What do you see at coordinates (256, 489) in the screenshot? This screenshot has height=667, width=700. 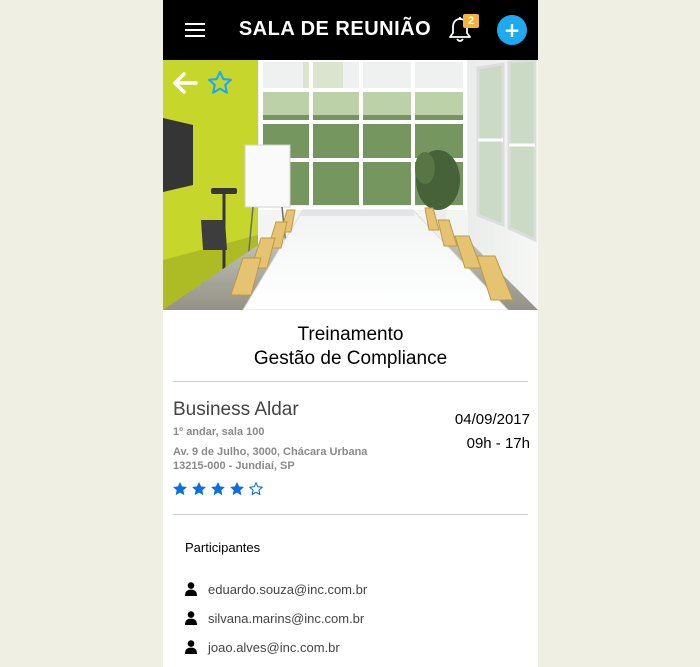 I see `star-empty-icon` at bounding box center [256, 489].